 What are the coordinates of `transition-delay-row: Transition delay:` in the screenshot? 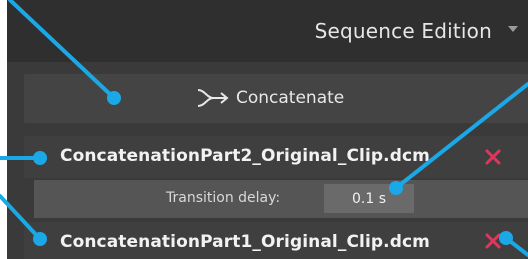 It's located at (281, 199).